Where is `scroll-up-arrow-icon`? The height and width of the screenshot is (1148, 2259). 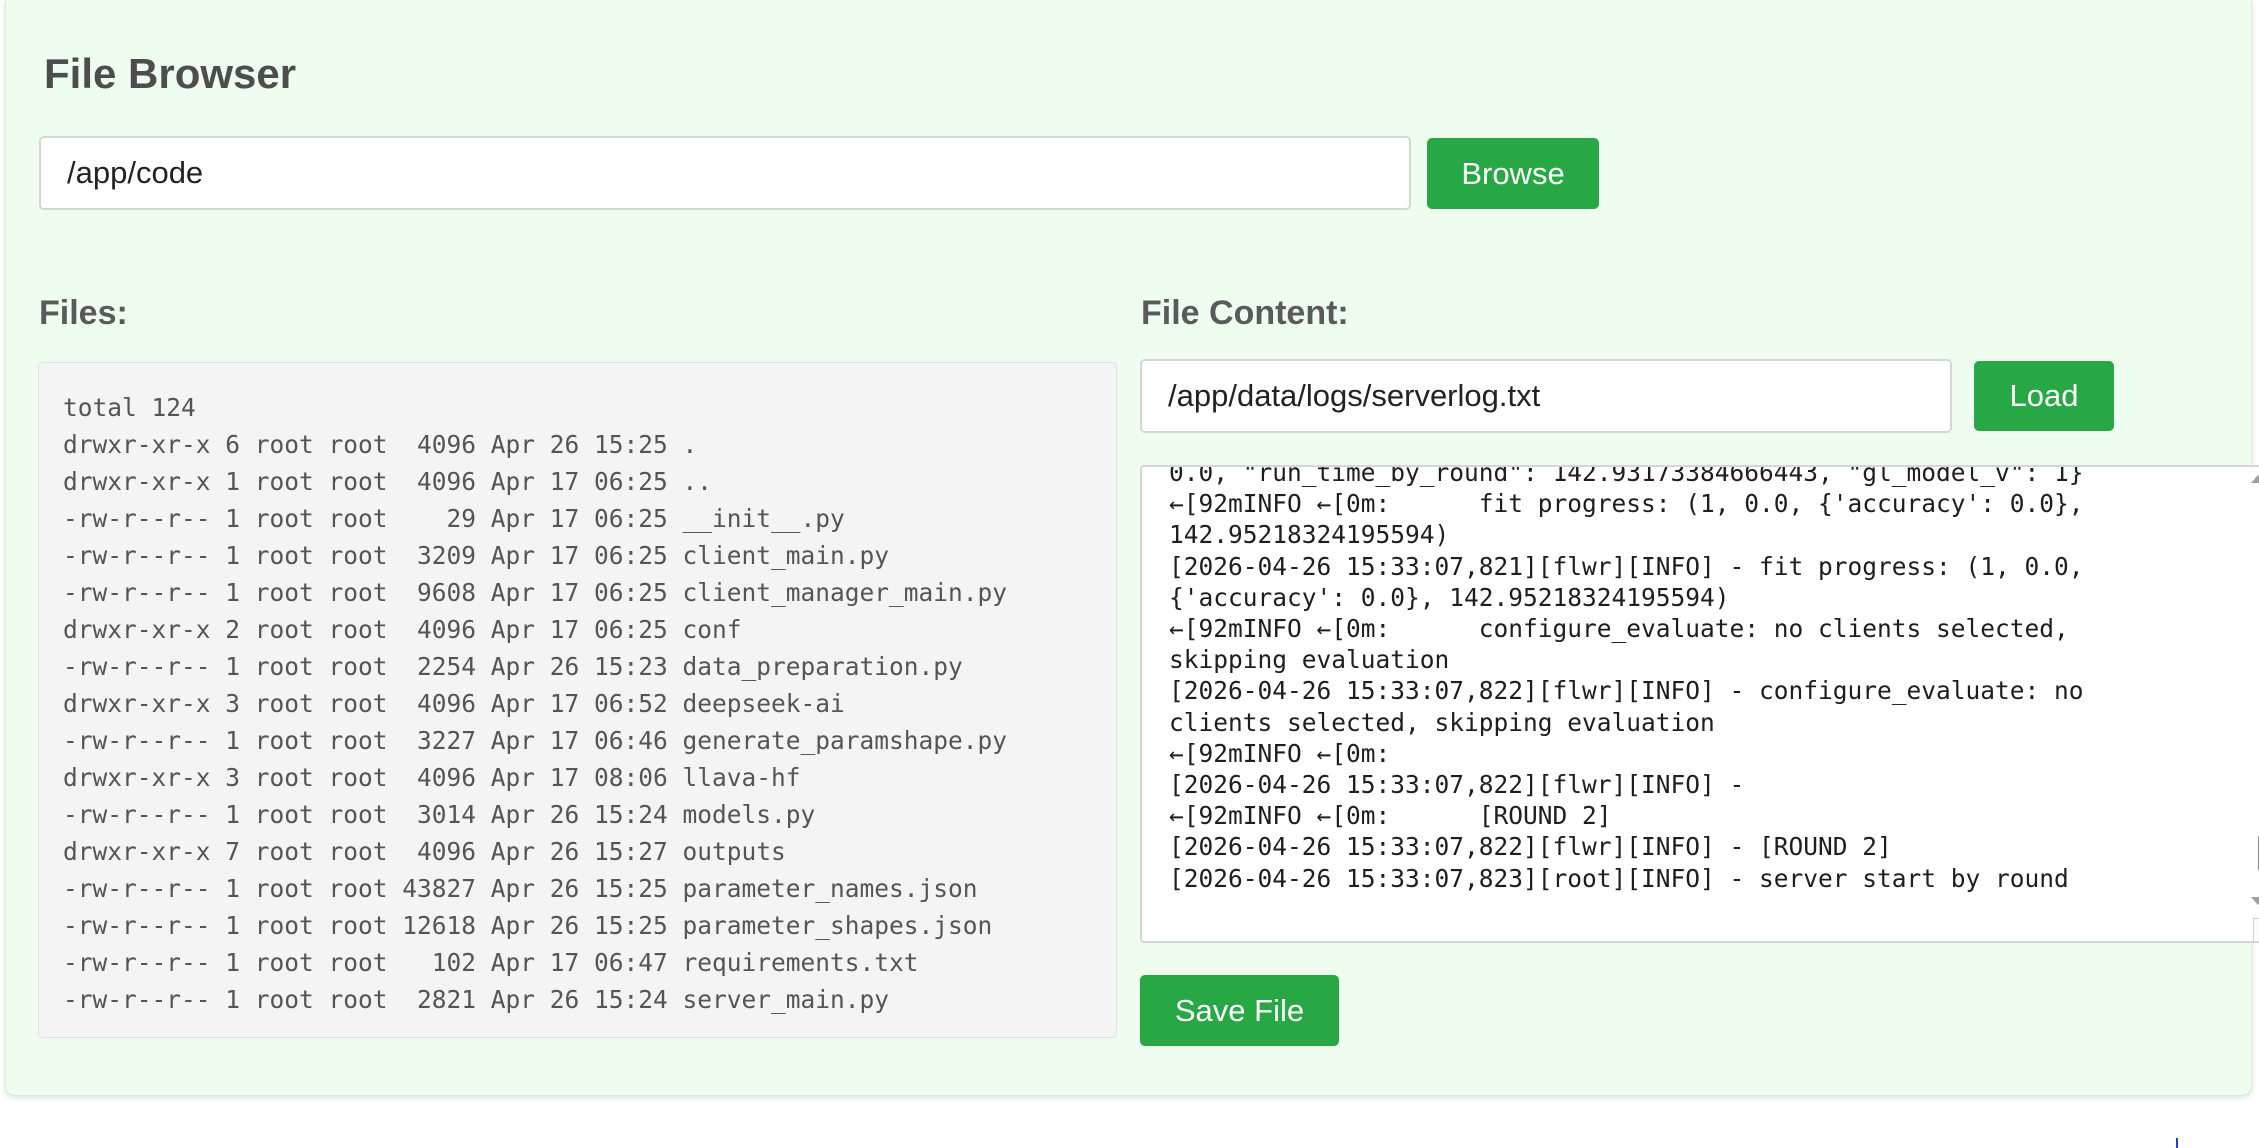 scroll-up-arrow-icon is located at coordinates (2255, 479).